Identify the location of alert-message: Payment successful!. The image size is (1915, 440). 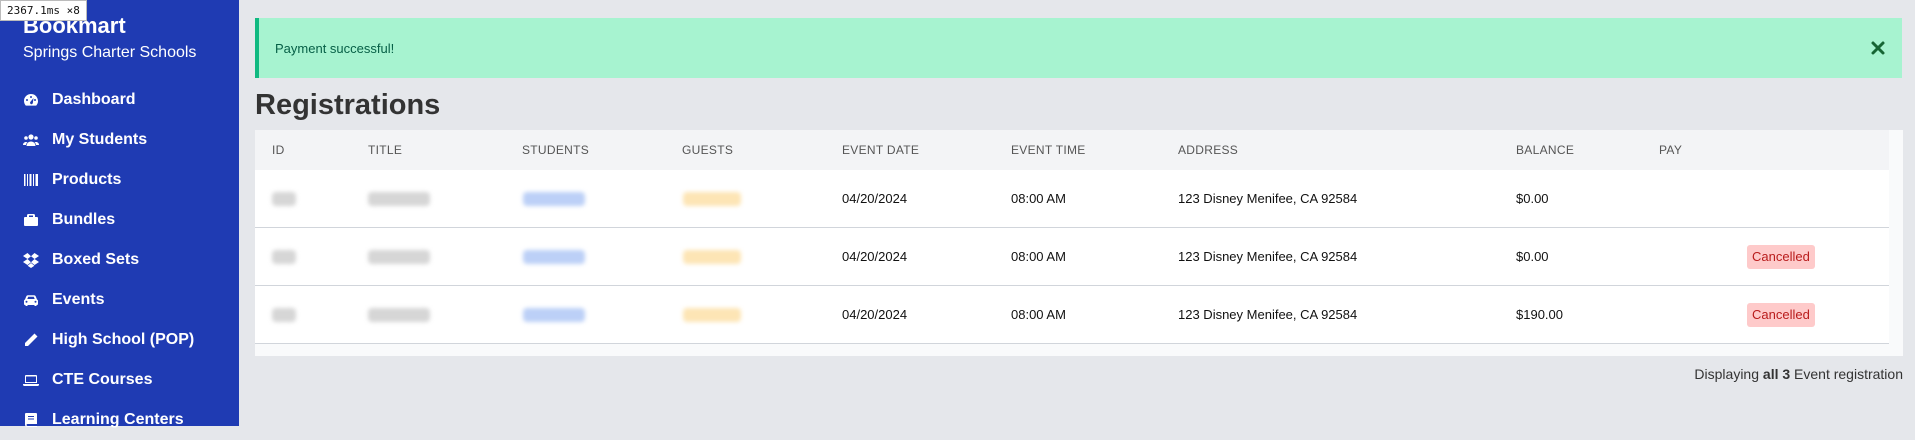
(335, 48).